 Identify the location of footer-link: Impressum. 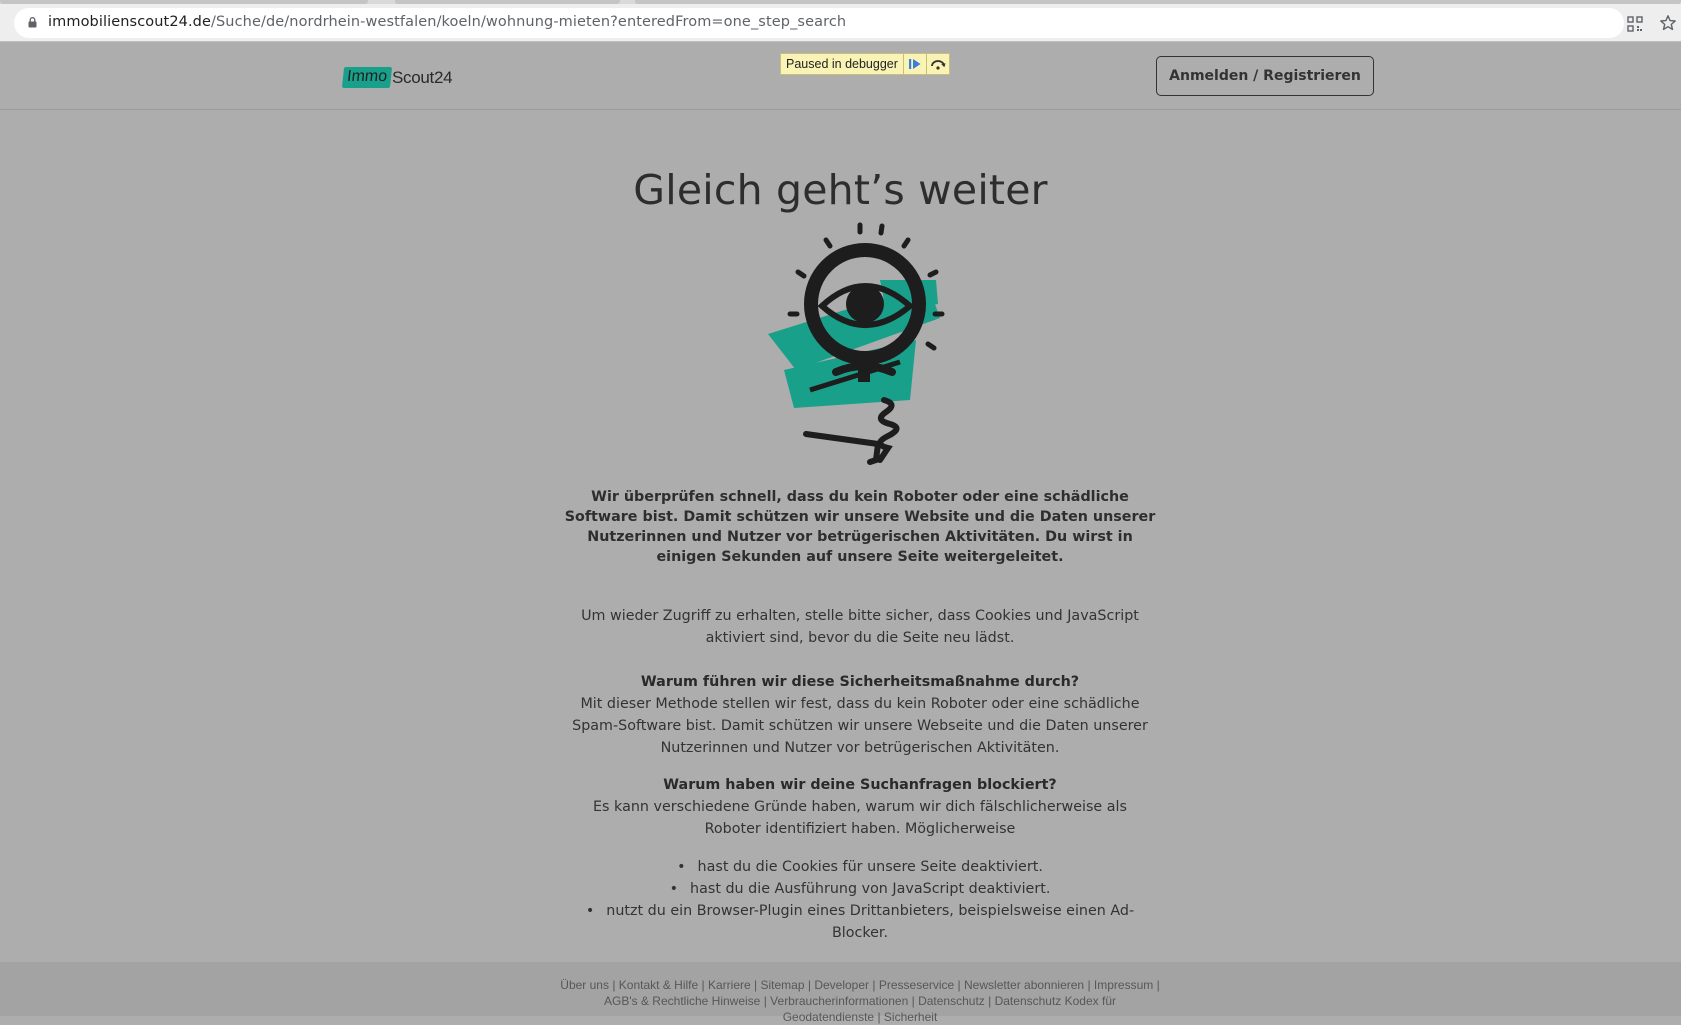
(1123, 985).